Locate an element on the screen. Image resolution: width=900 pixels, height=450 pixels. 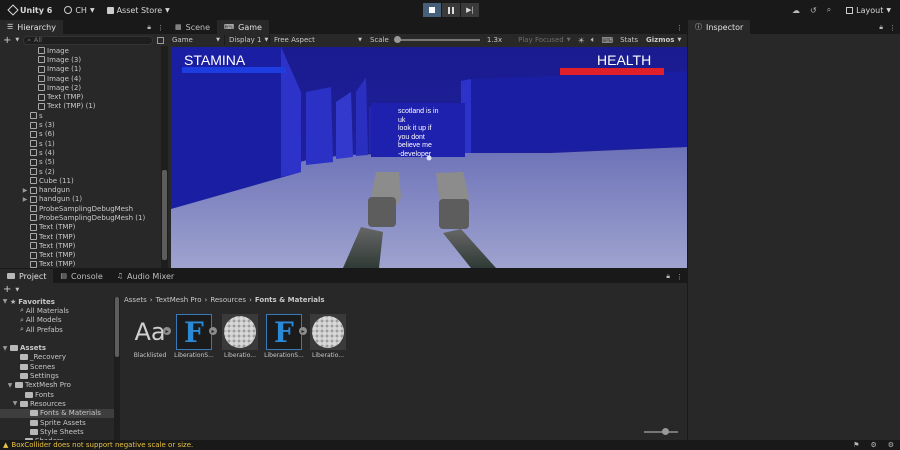
hierarchy-item: ProbeSamplingDebugMesh (1) is located at coordinates (80, 217).